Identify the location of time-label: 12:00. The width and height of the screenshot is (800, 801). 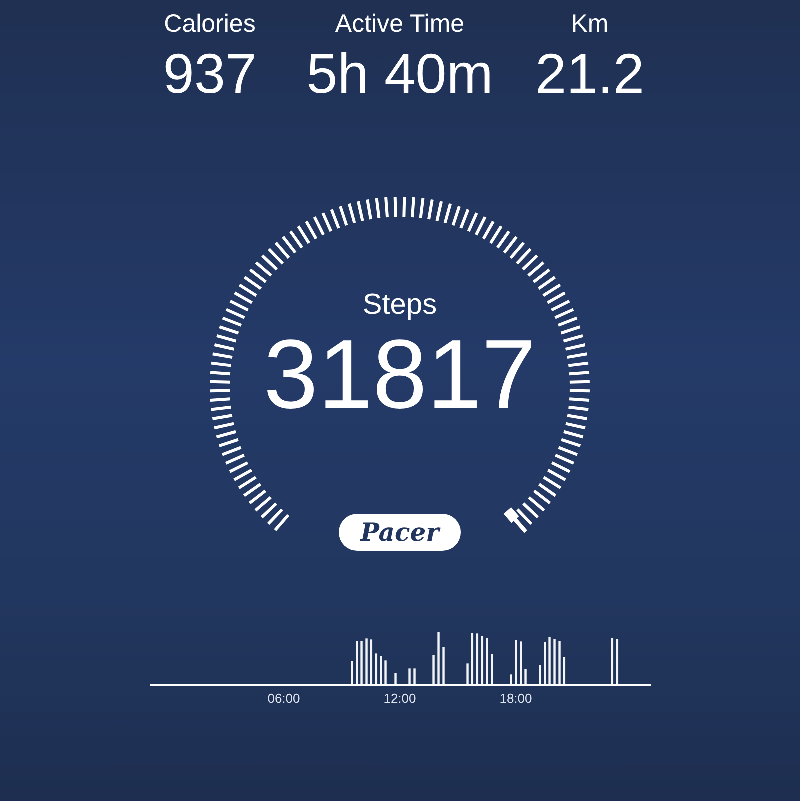
(400, 698).